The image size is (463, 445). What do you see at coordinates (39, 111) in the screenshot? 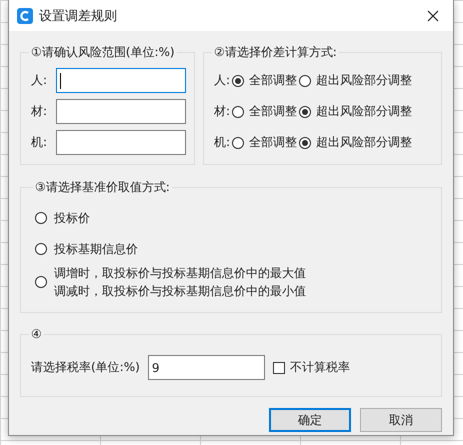
I see `field-label: 材:` at bounding box center [39, 111].